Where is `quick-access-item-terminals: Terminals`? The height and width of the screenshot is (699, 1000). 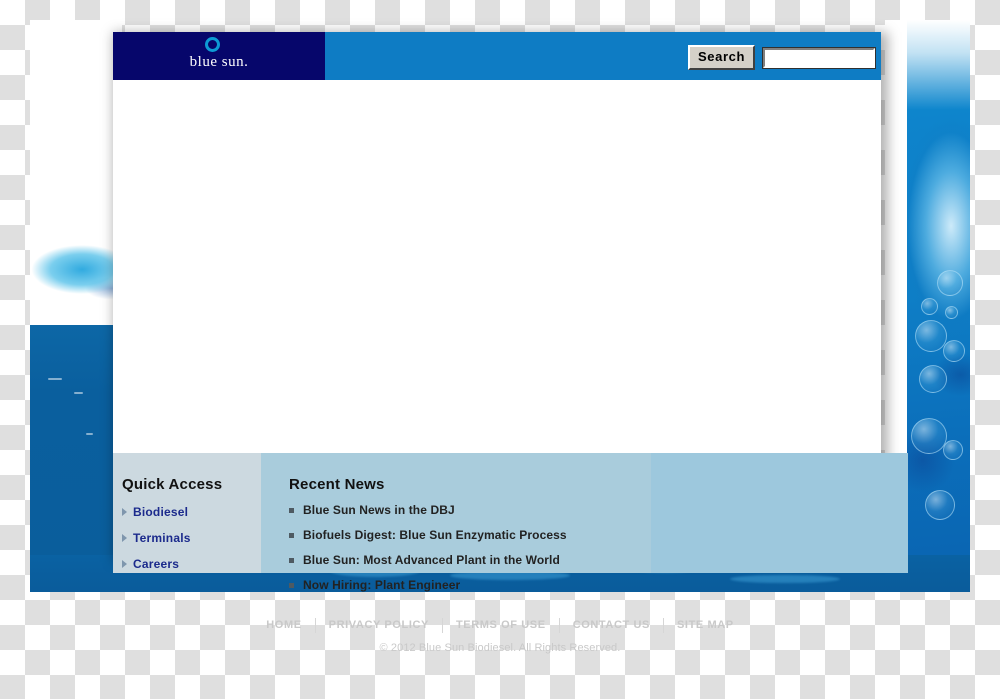 quick-access-item-terminals: Terminals is located at coordinates (189, 538).